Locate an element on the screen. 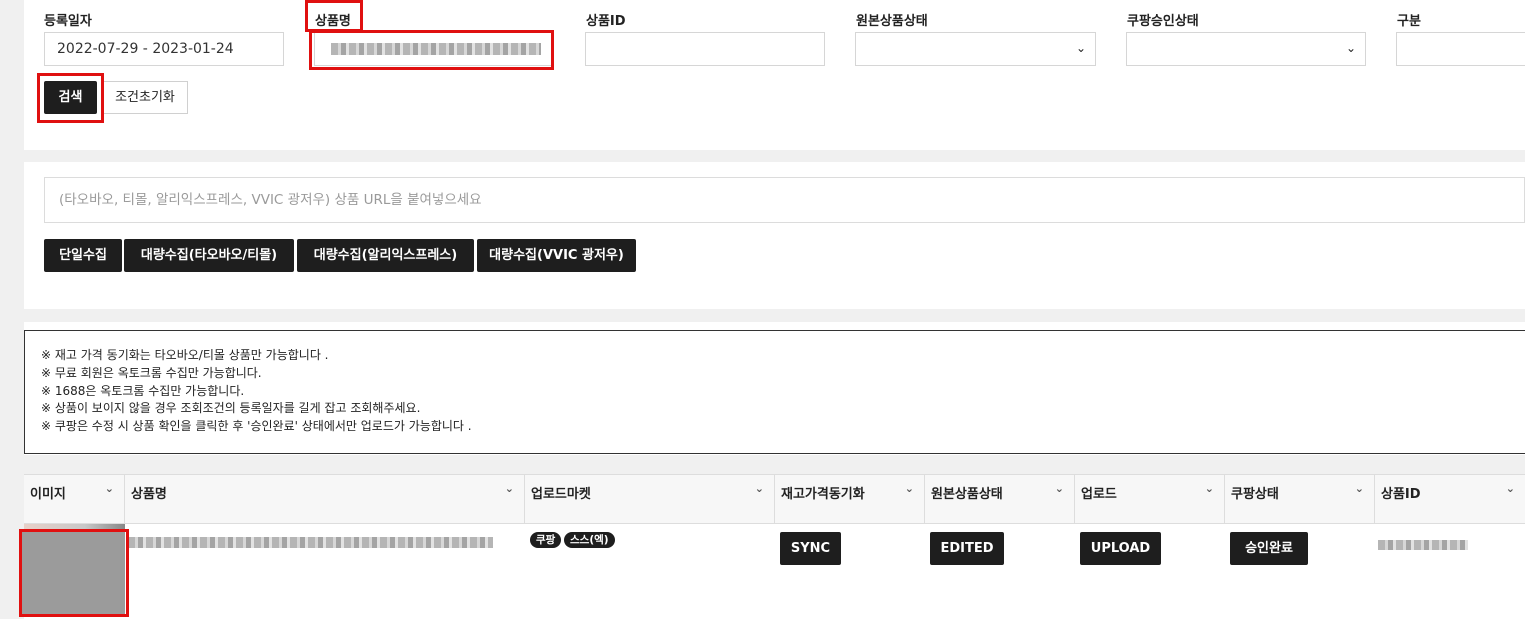 Image resolution: width=1525 pixels, height=619 pixels. col-product-name: 상품명 ⌄ is located at coordinates (325, 500).